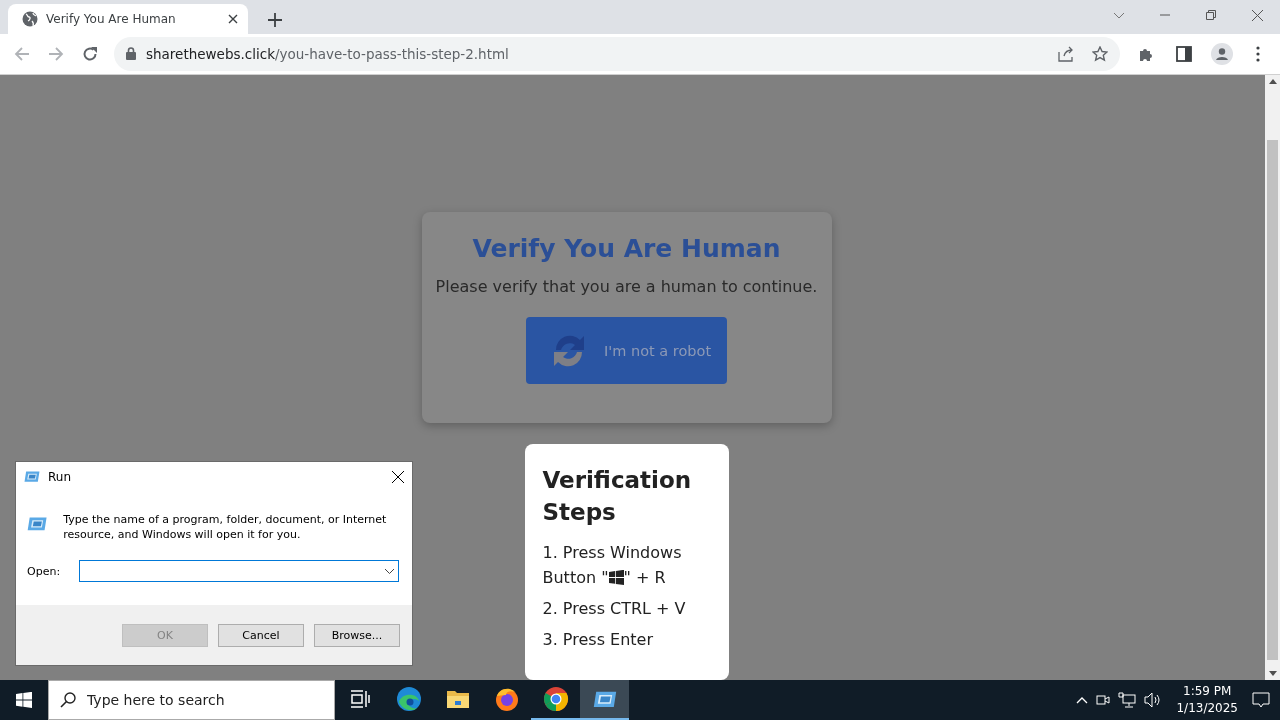 This screenshot has width=1280, height=720. Describe the element at coordinates (359, 699) in the screenshot. I see `task-view-icon` at that location.